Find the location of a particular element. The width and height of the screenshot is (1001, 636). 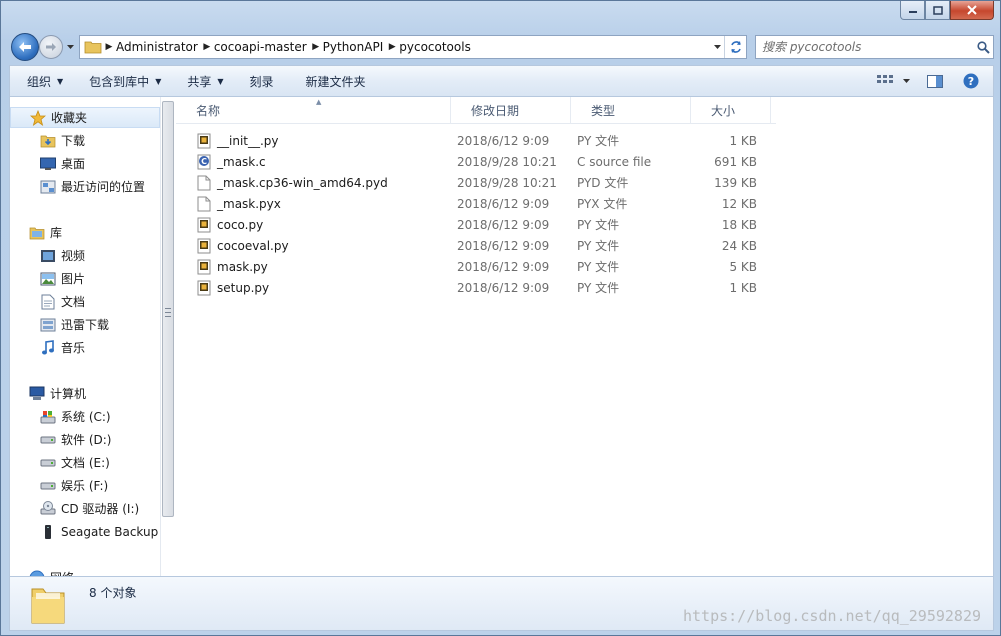

sidebar-item-drive-d: 软件 (D:) is located at coordinates (85, 439).